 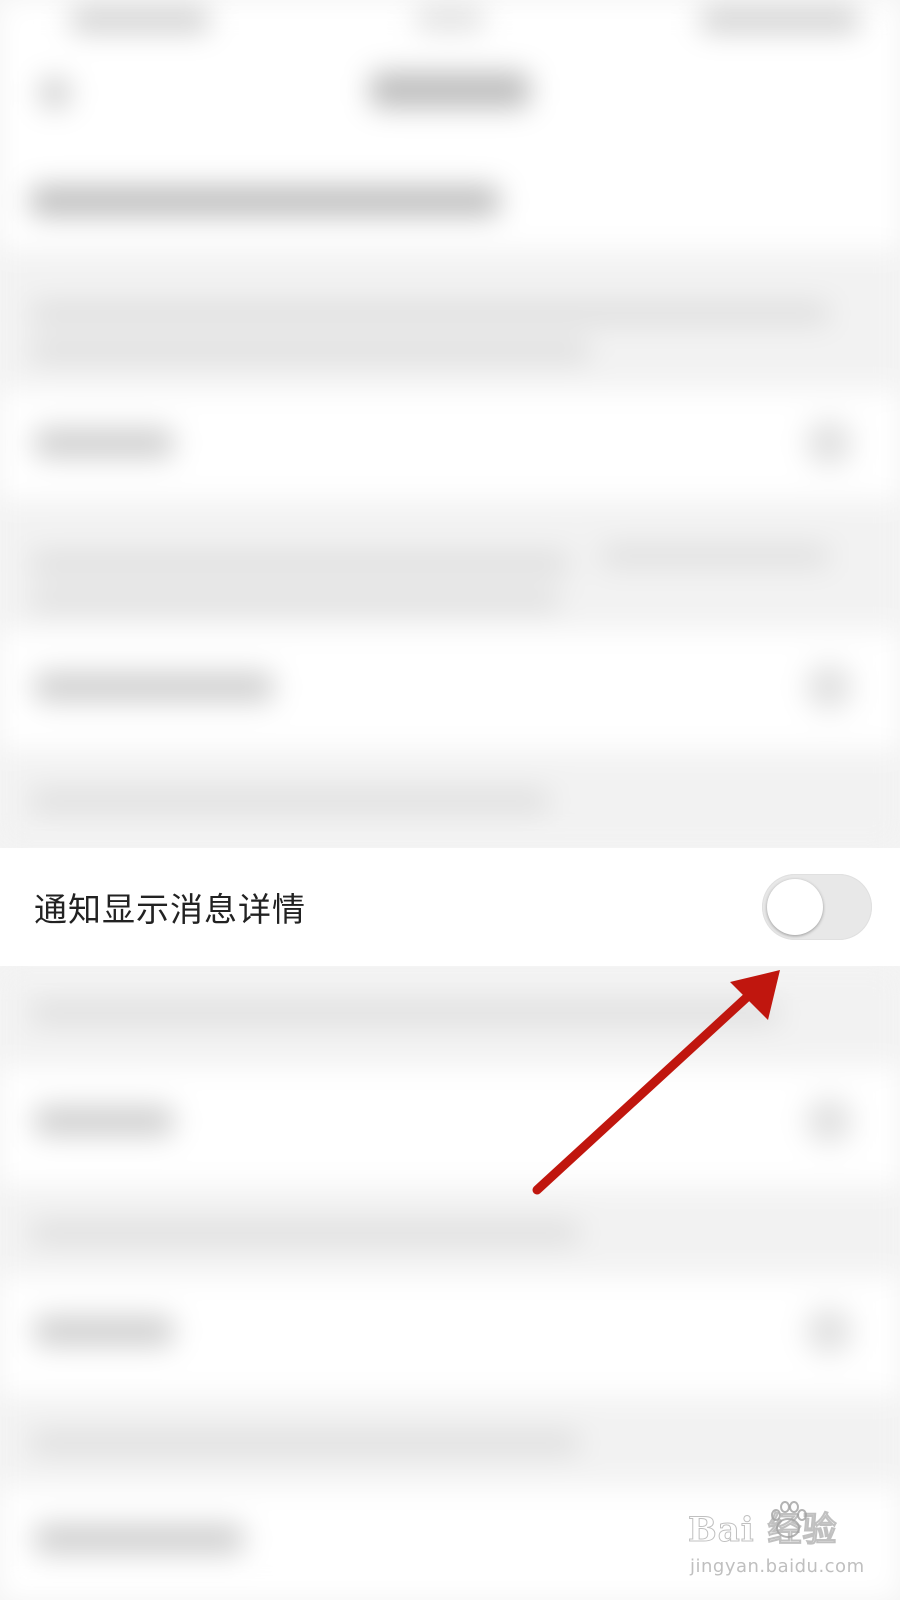 What do you see at coordinates (265, 201) in the screenshot?
I see `section-title` at bounding box center [265, 201].